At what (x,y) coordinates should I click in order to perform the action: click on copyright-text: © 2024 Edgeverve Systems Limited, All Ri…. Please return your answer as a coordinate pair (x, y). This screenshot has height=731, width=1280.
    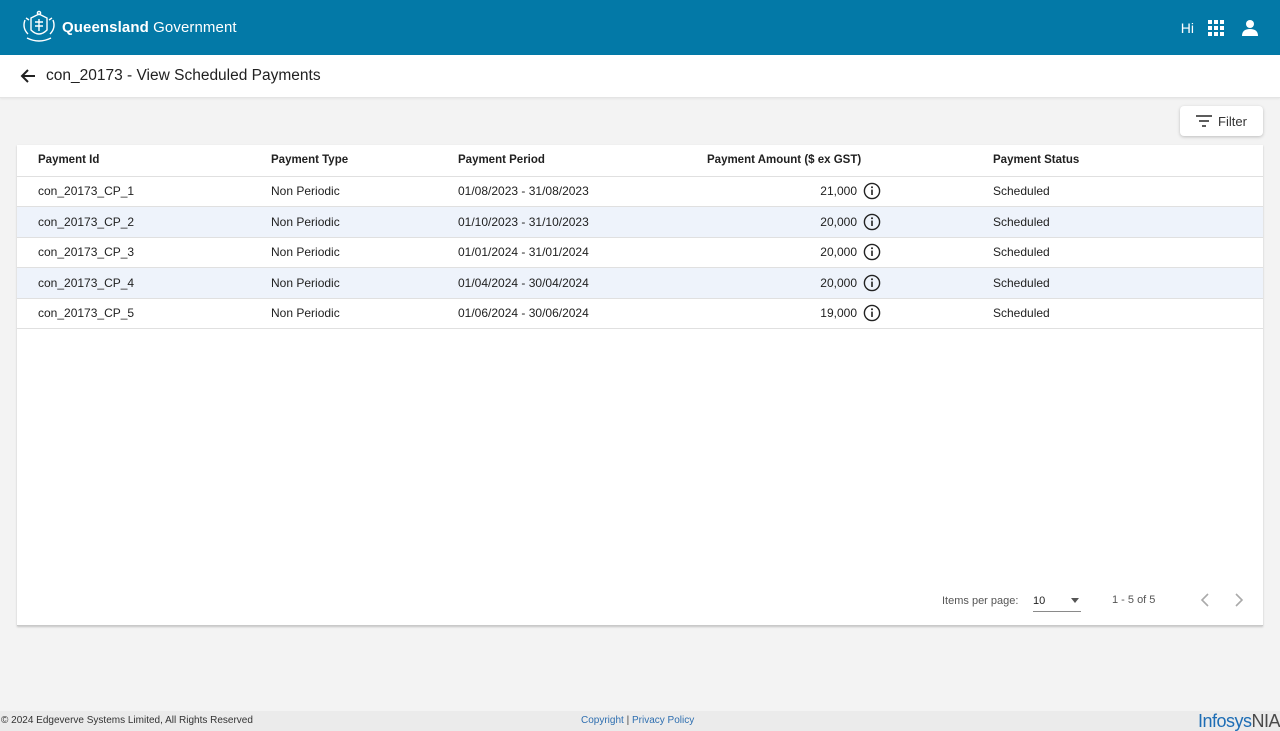
    Looking at the image, I should click on (127, 720).